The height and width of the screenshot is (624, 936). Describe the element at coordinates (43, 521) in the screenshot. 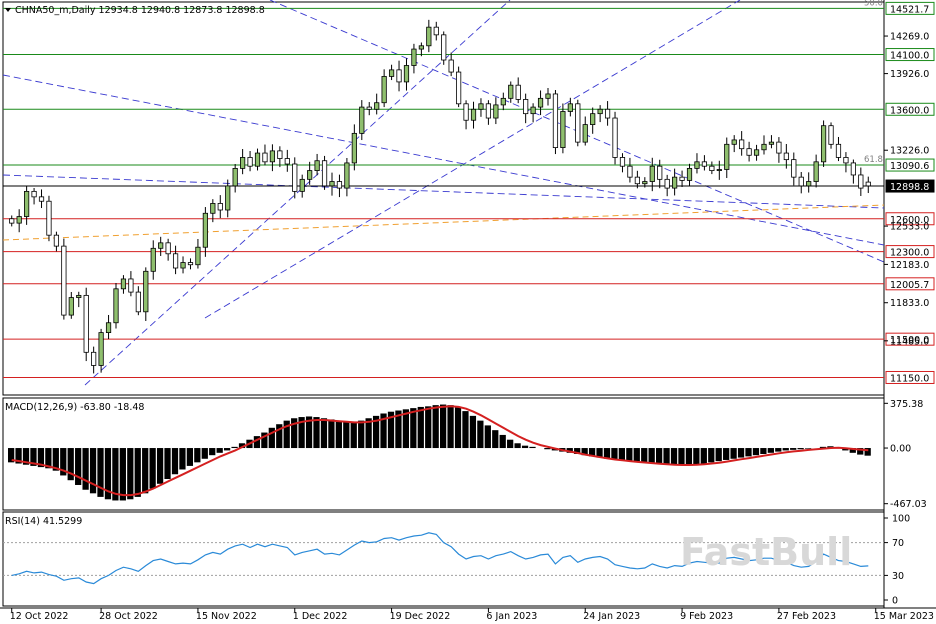

I see `rsi-title: RSI(14) 41.5299` at that location.